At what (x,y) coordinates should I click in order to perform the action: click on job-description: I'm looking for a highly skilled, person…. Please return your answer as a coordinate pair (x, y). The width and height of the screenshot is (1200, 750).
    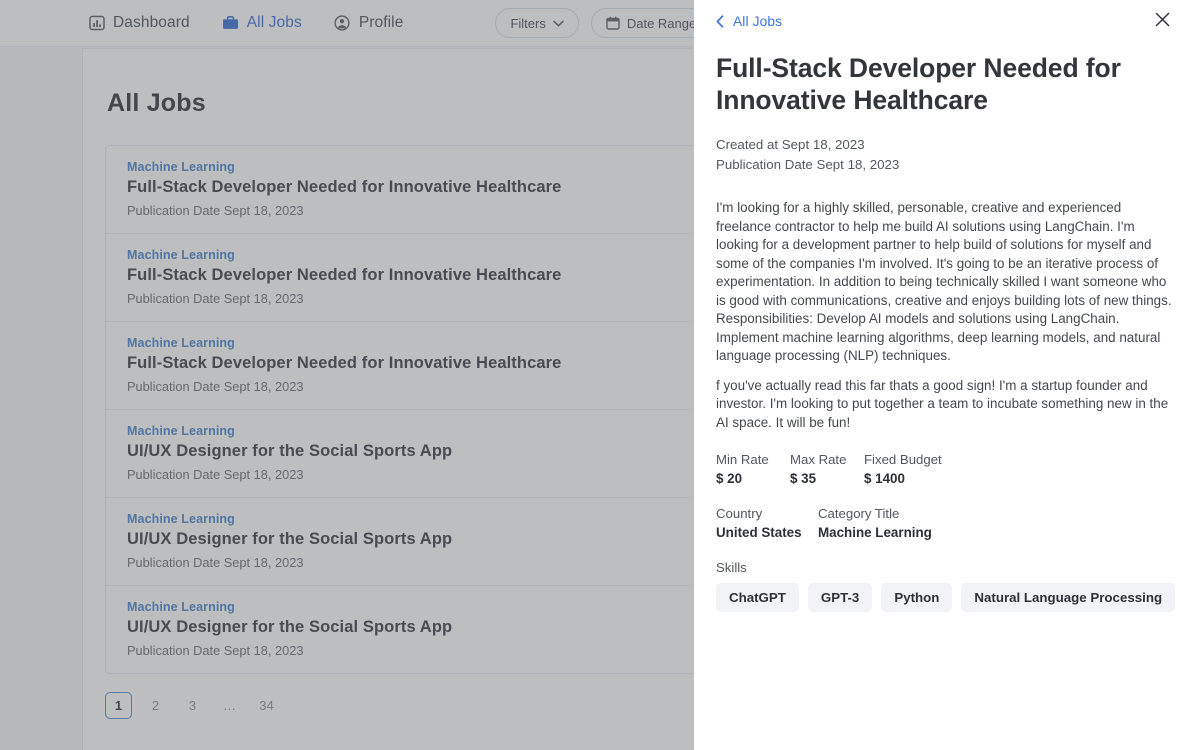
    Looking at the image, I should click on (947, 315).